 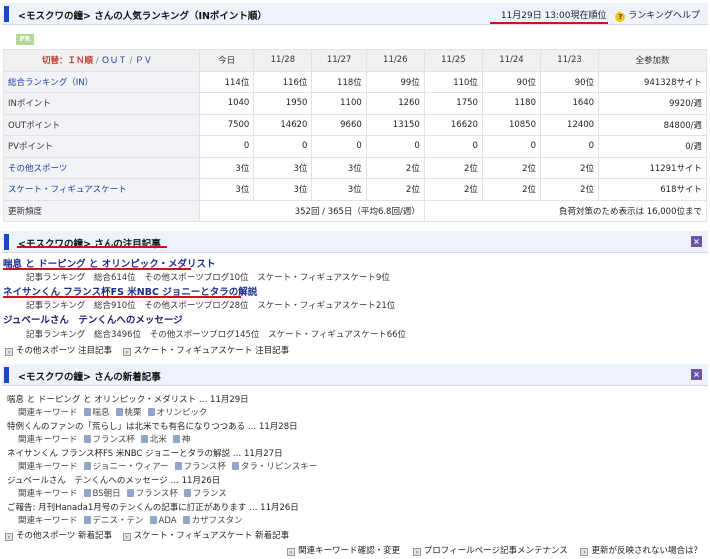 What do you see at coordinates (569, 124) in the screenshot?
I see `ranking-cell: 12400` at bounding box center [569, 124].